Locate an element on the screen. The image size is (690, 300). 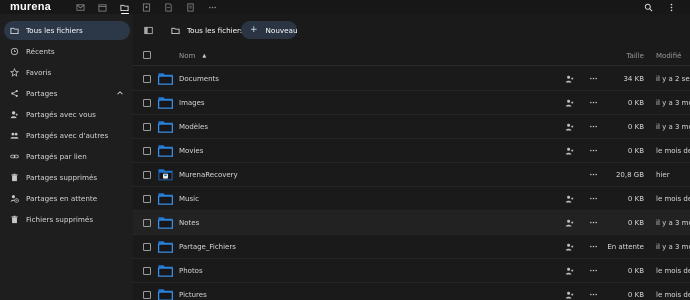
more-icon is located at coordinates (213, 7).